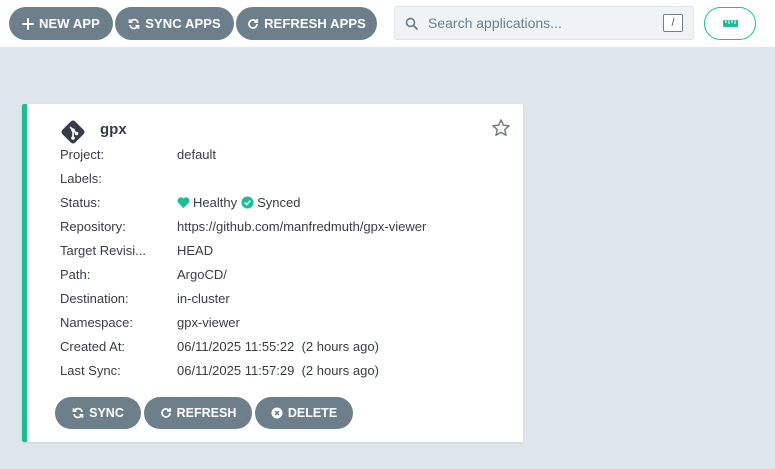 The width and height of the screenshot is (775, 469). I want to click on field-path: Path: ArgoCD/, so click(285, 274).